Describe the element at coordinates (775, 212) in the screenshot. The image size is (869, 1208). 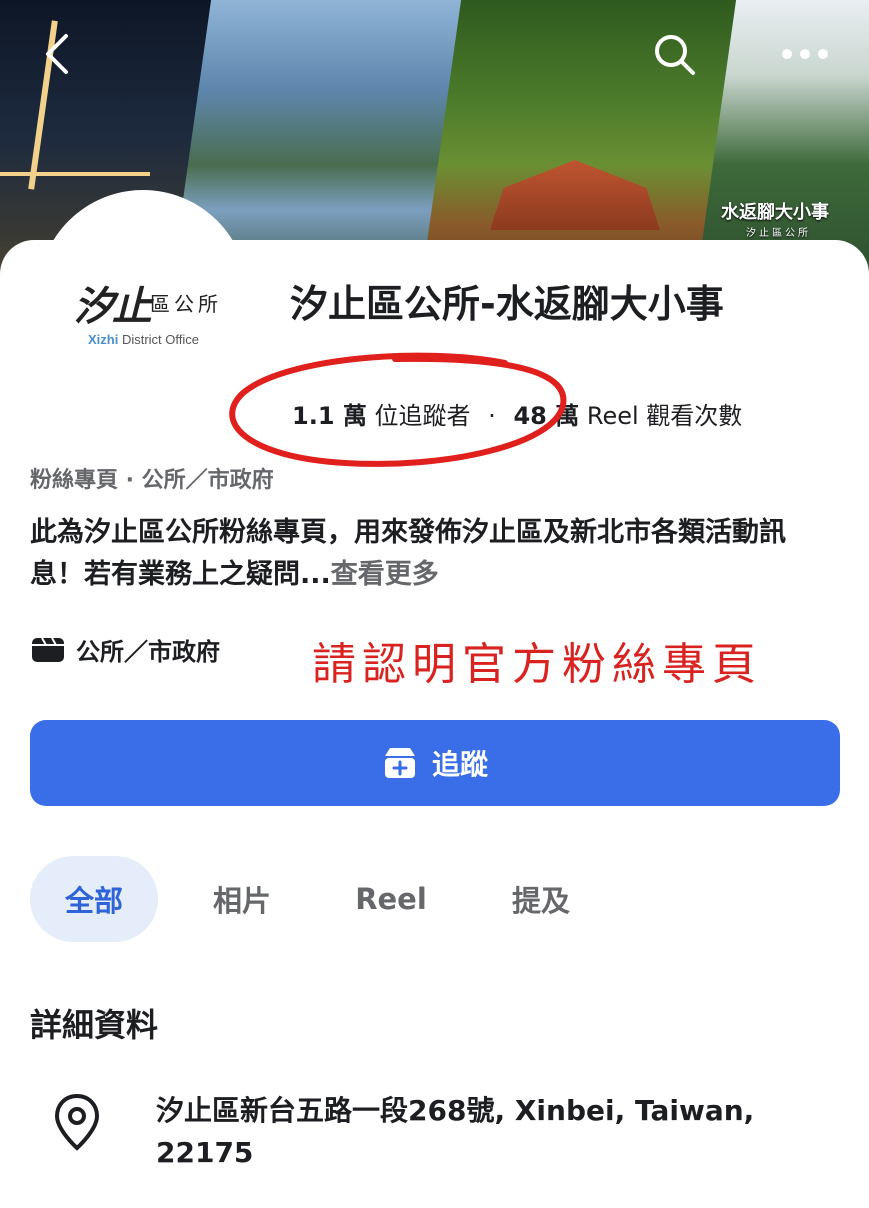
I see `cover-caption: 水返腳大小事` at that location.